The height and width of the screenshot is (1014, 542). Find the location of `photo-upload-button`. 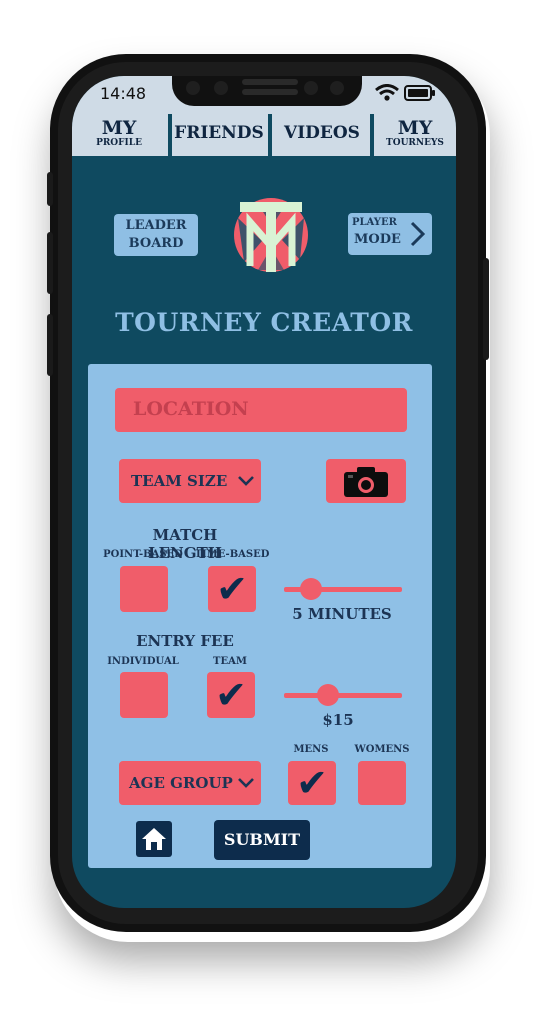

photo-upload-button is located at coordinates (366, 481).